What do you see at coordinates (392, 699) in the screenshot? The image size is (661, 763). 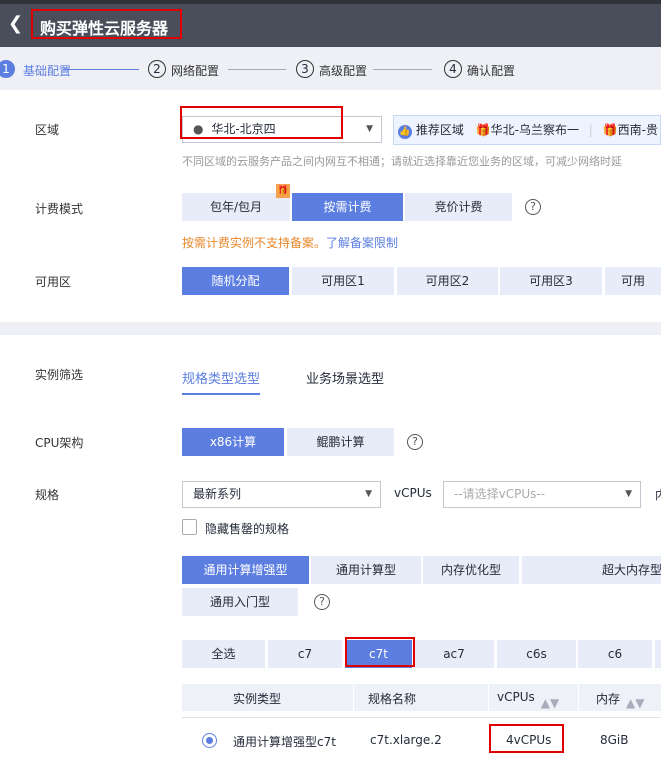 I see `col-spec-name: 规格名称` at bounding box center [392, 699].